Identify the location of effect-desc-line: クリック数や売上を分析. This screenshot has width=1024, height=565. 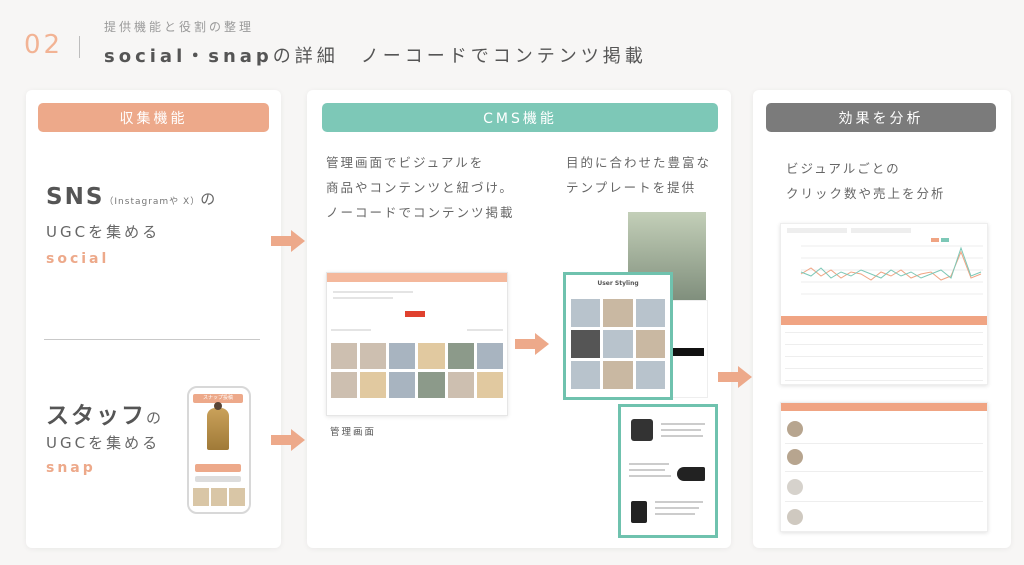
(866, 193).